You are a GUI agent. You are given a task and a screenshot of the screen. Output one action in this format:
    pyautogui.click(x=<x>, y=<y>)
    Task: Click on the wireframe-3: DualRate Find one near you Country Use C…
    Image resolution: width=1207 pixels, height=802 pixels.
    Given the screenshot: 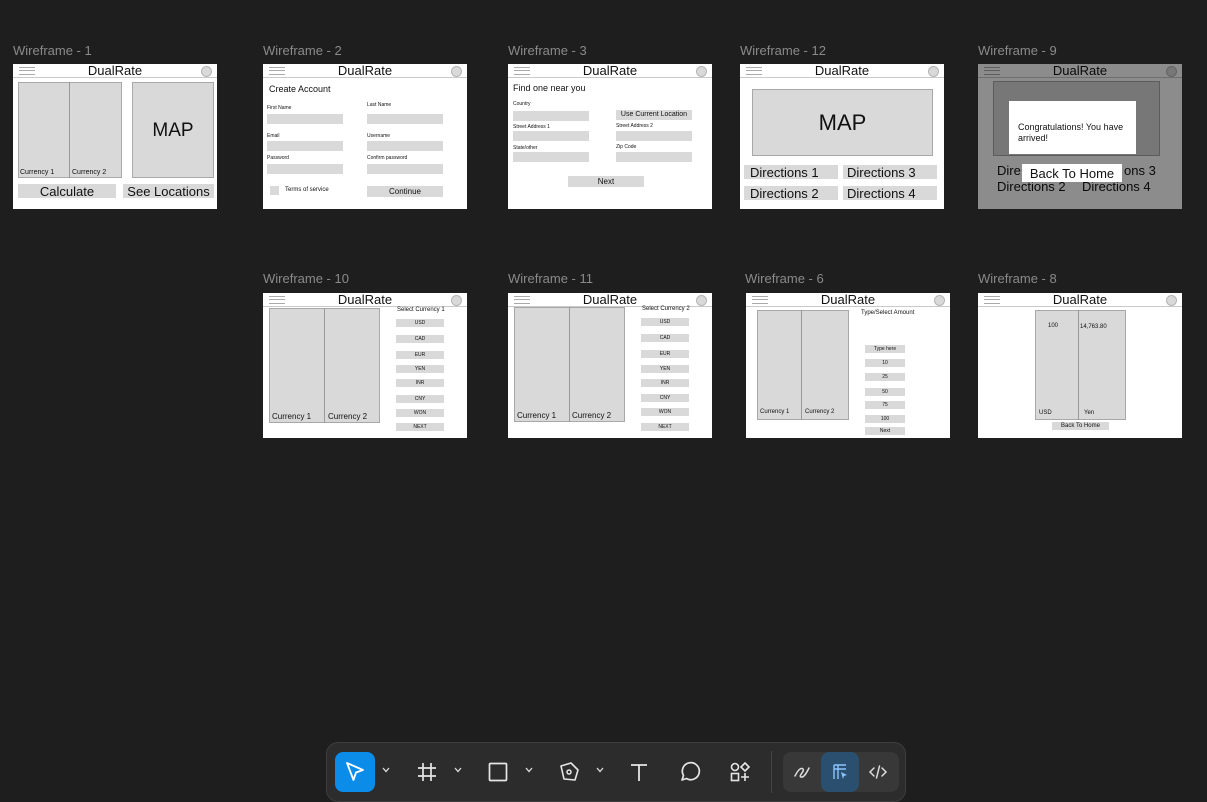 What is the action you would take?
    pyautogui.click(x=610, y=136)
    